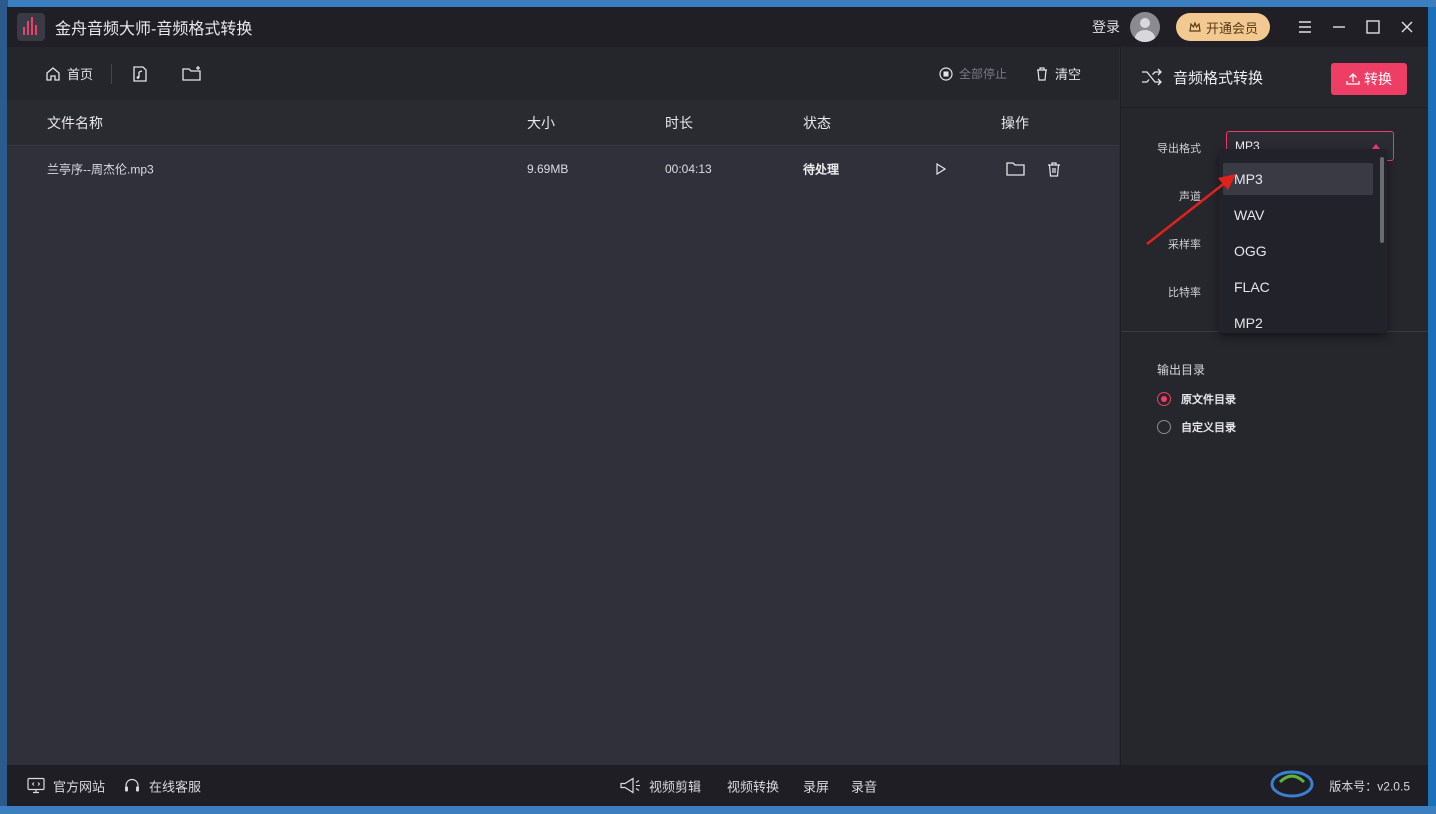 Image resolution: width=1436 pixels, height=814 pixels. Describe the element at coordinates (817, 122) in the screenshot. I see `header-status: 状态` at that location.